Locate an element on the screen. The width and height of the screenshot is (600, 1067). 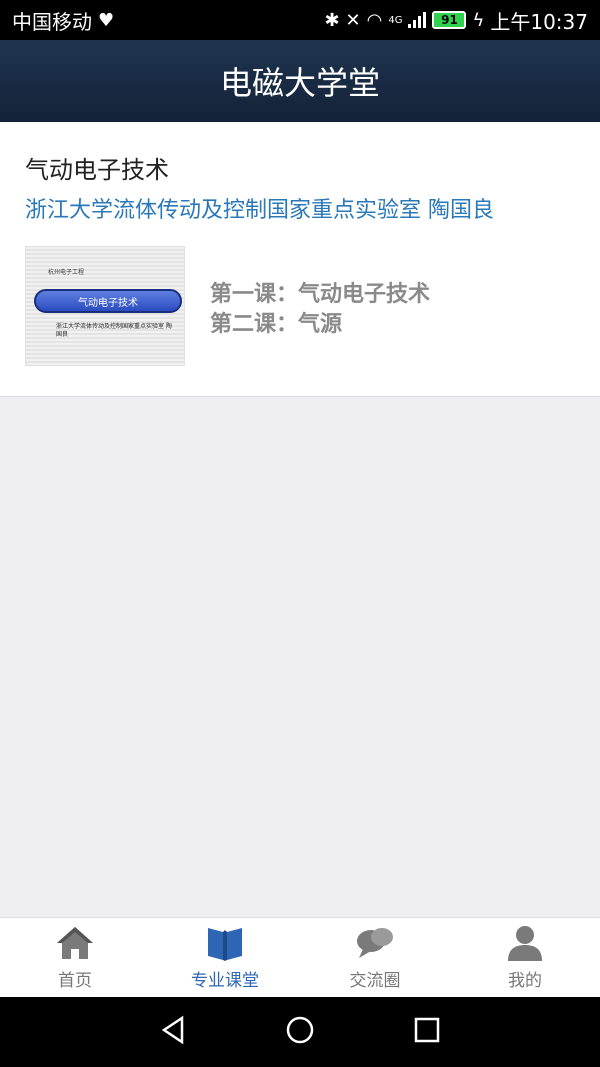
thumbnail-top-text: 杭州电子工程 is located at coordinates (66, 272).